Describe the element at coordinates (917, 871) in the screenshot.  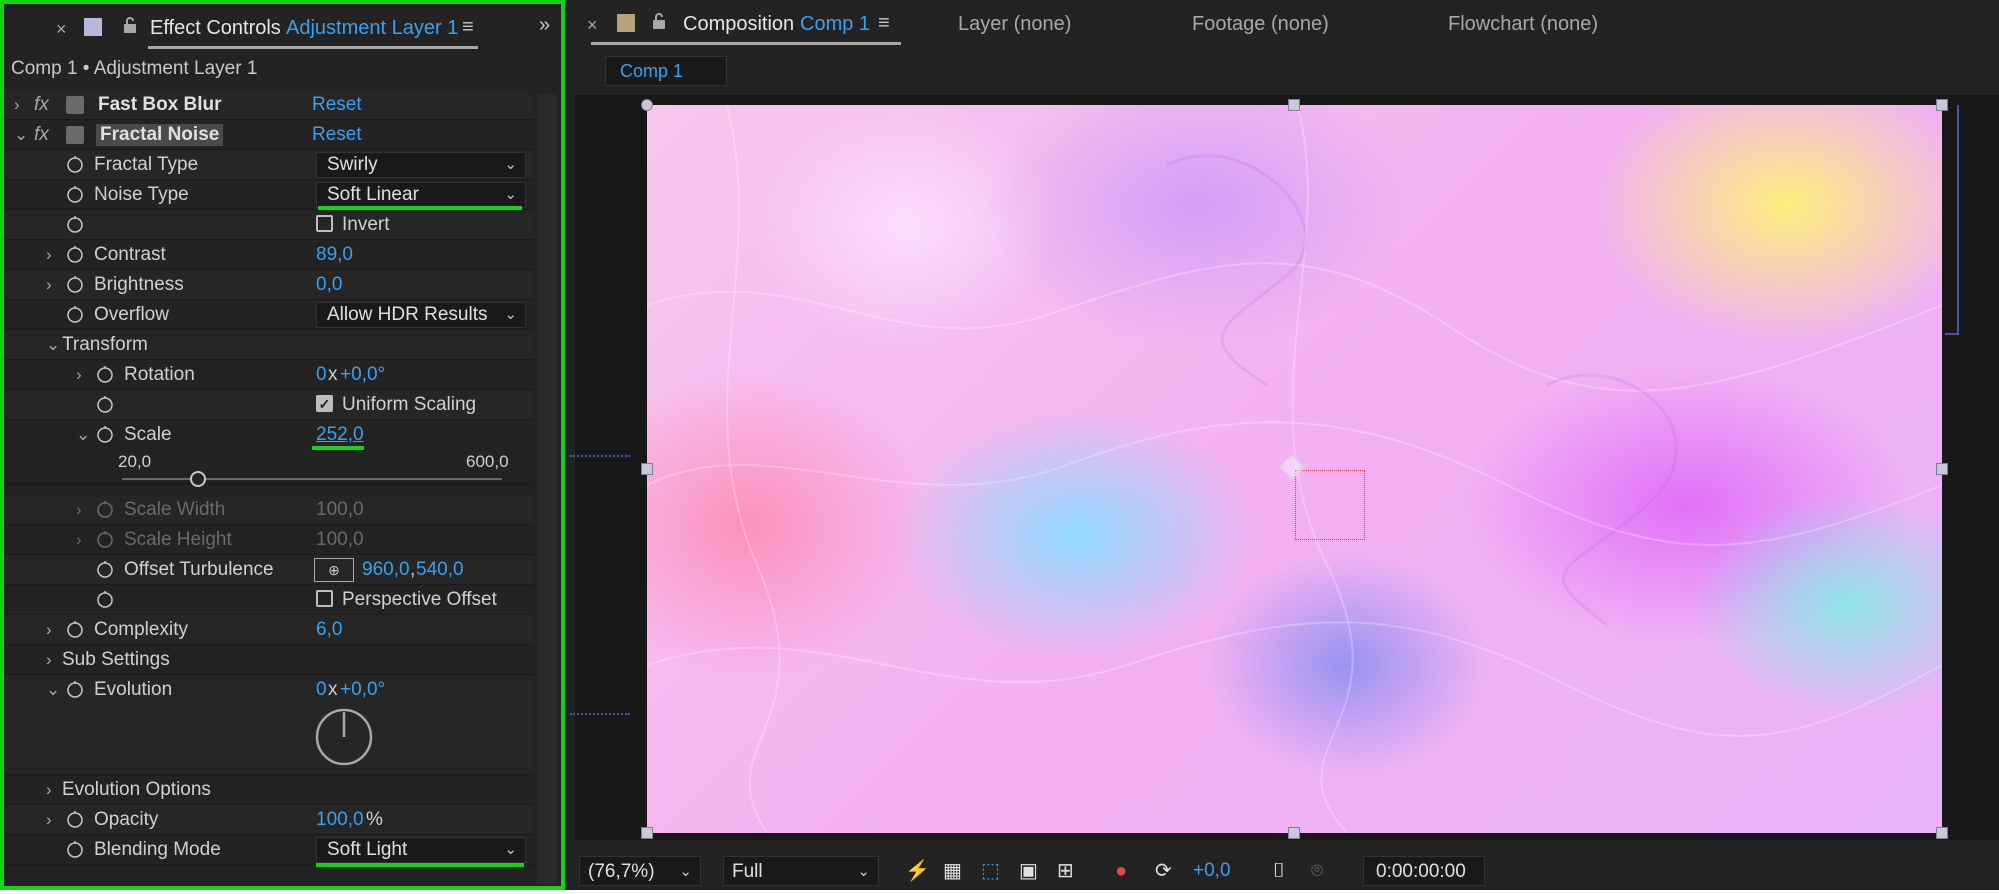
I see `fast-previews-icon: ⚡` at that location.